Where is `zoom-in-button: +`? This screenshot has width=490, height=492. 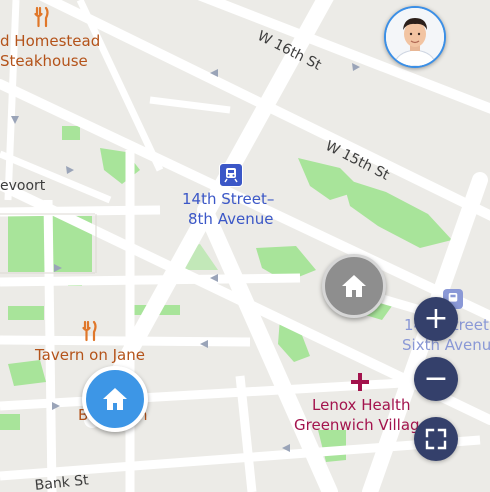
zoom-in-button: + is located at coordinates (436, 319).